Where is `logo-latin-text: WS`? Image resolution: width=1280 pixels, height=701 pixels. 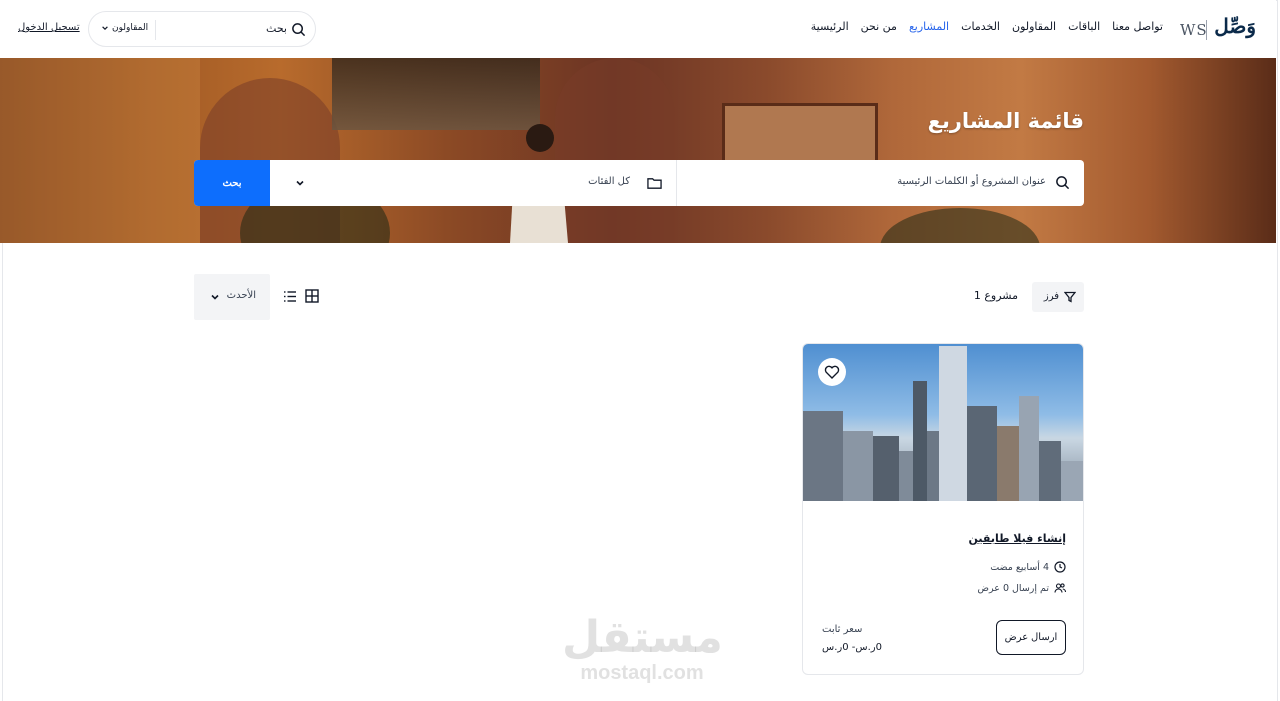
logo-latin-text: WS is located at coordinates (1194, 30).